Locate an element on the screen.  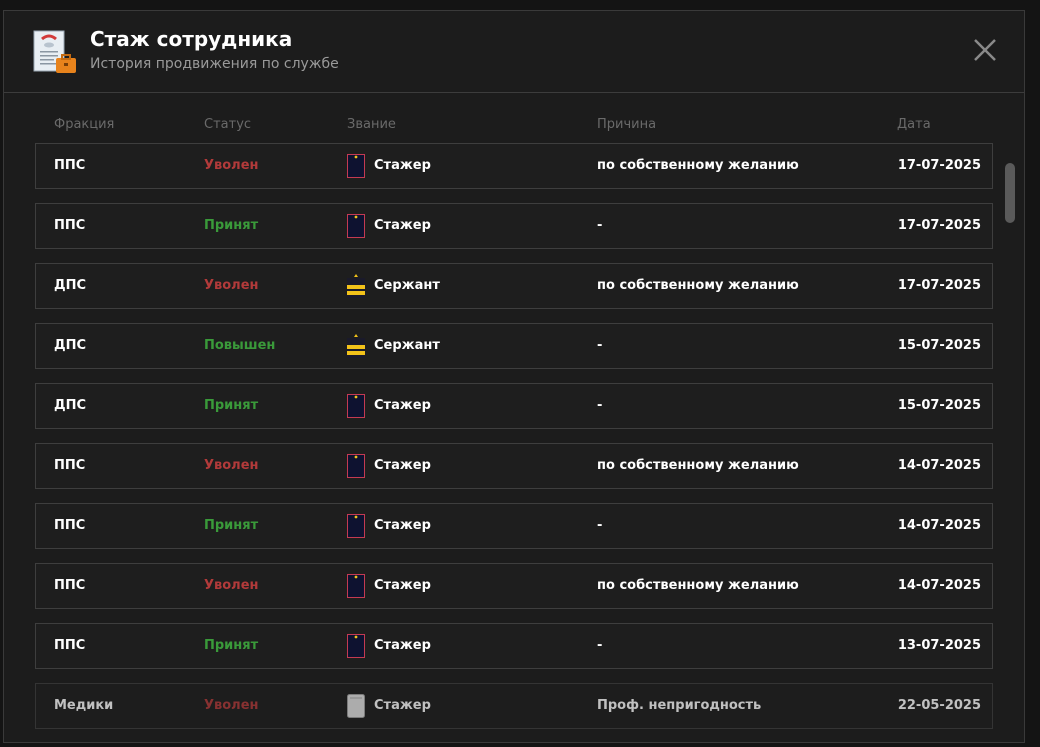
window-title: Стаж сотрудника is located at coordinates (191, 39).